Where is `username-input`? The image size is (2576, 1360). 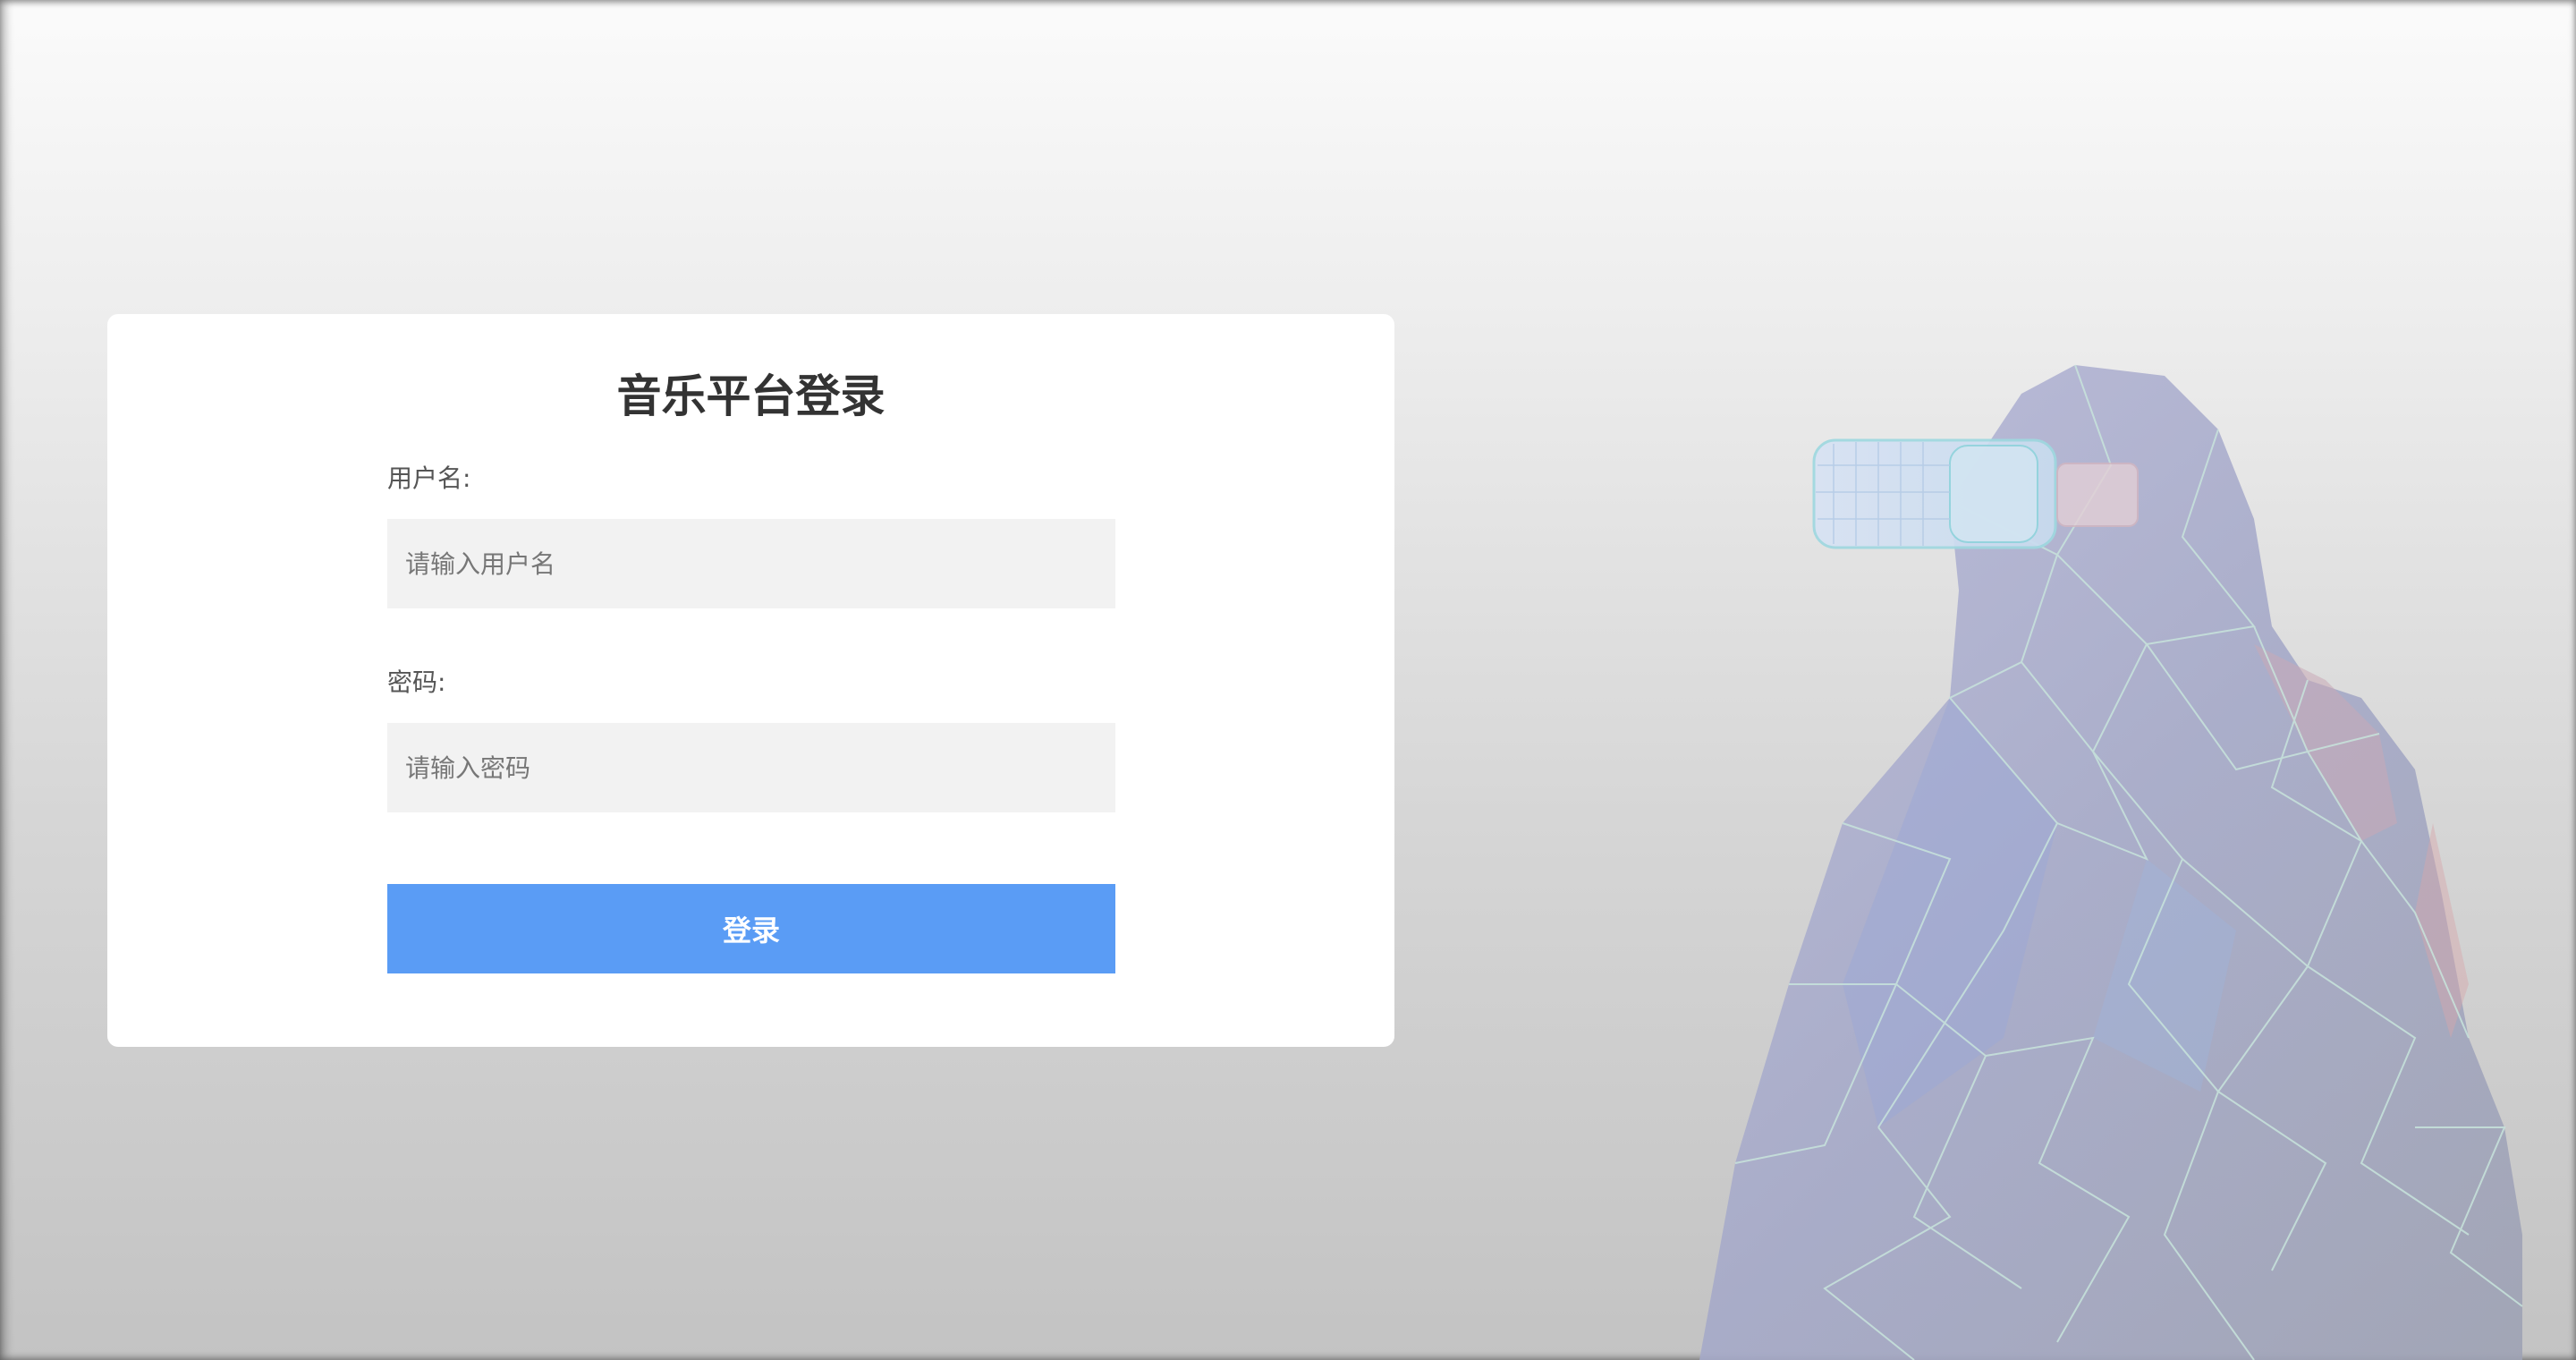
username-input is located at coordinates (751, 563).